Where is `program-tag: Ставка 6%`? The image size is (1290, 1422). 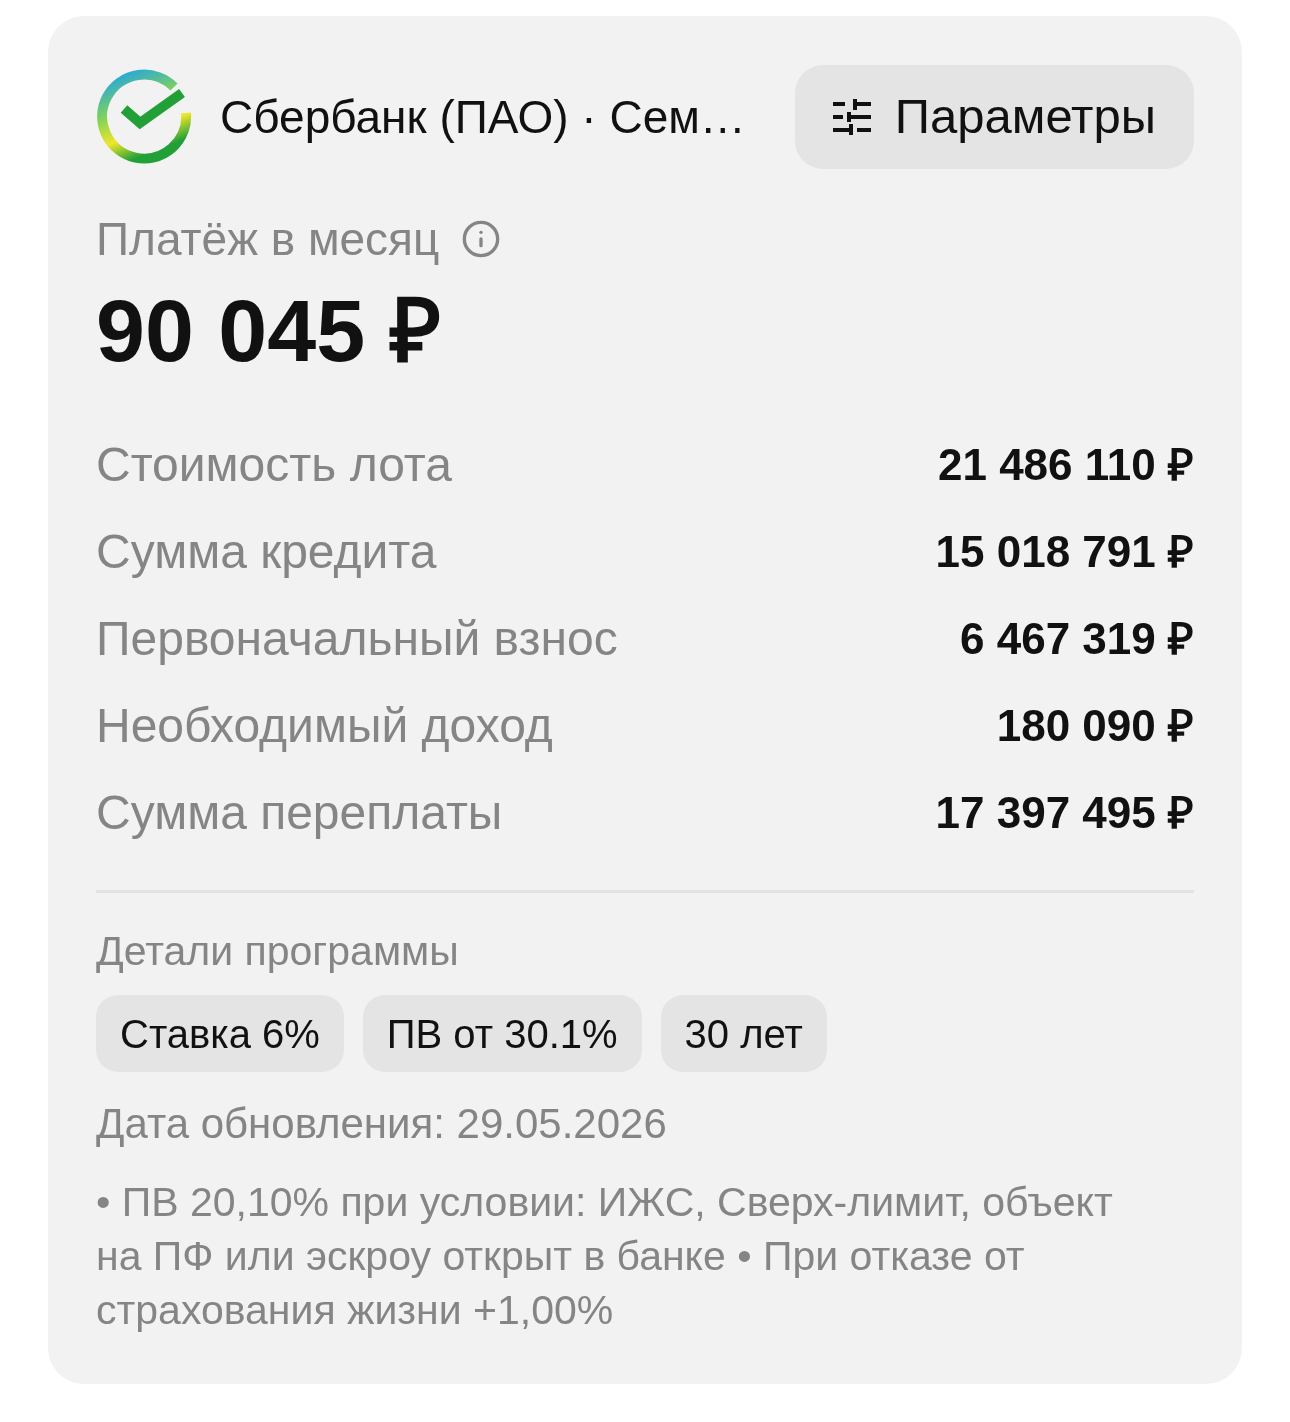 program-tag: Ставка 6% is located at coordinates (220, 1033).